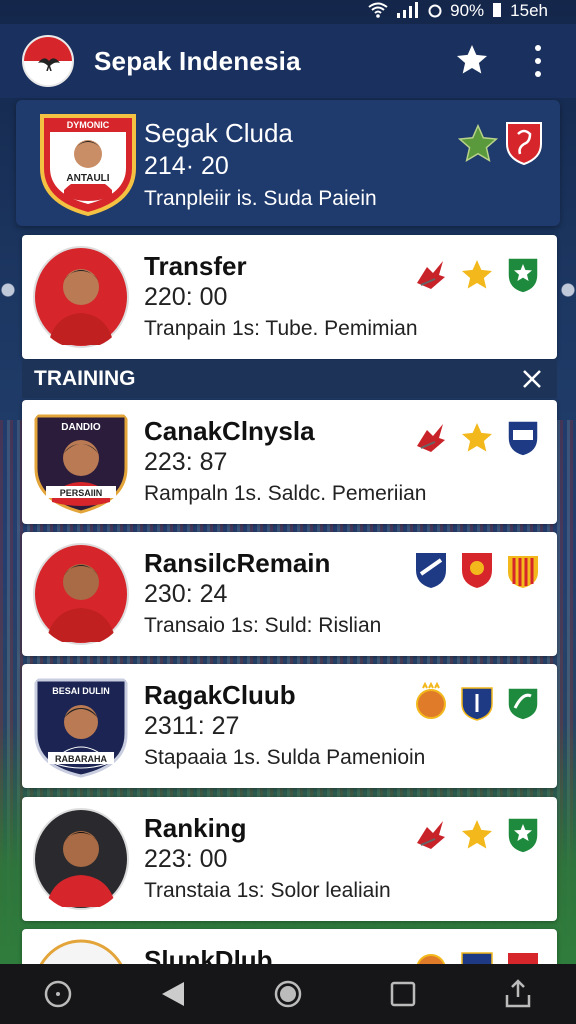  What do you see at coordinates (220, 695) in the screenshot?
I see `club-name: RagakCluub` at bounding box center [220, 695].